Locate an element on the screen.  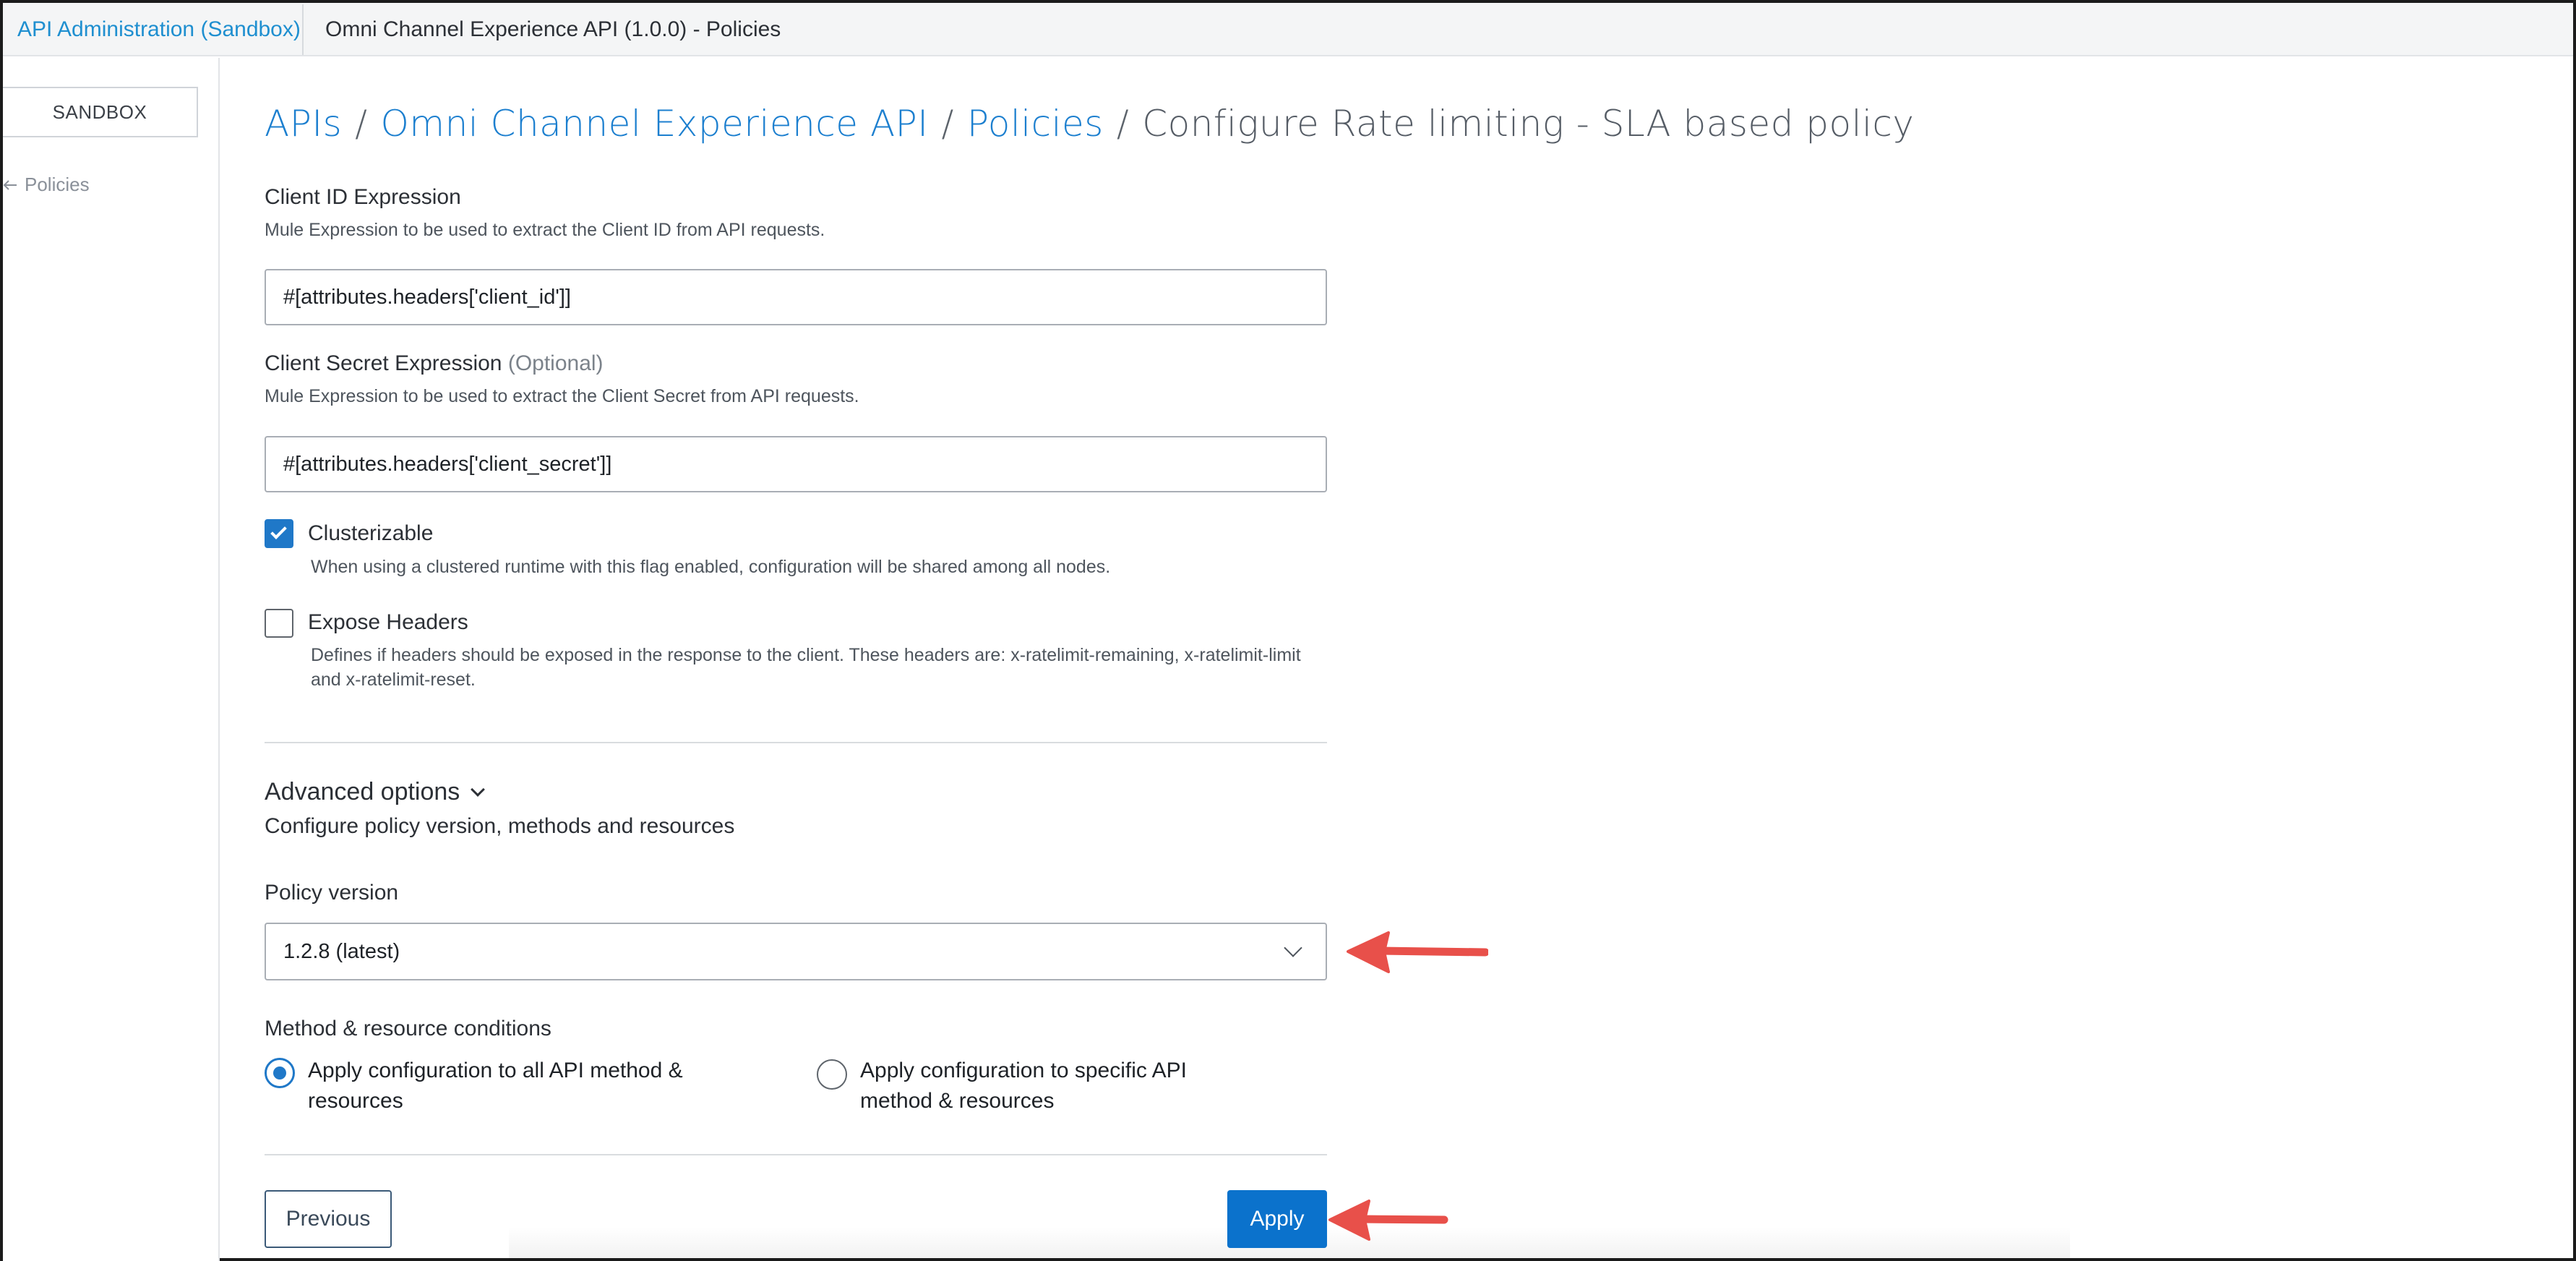
radio-specific-methods is located at coordinates (832, 1074).